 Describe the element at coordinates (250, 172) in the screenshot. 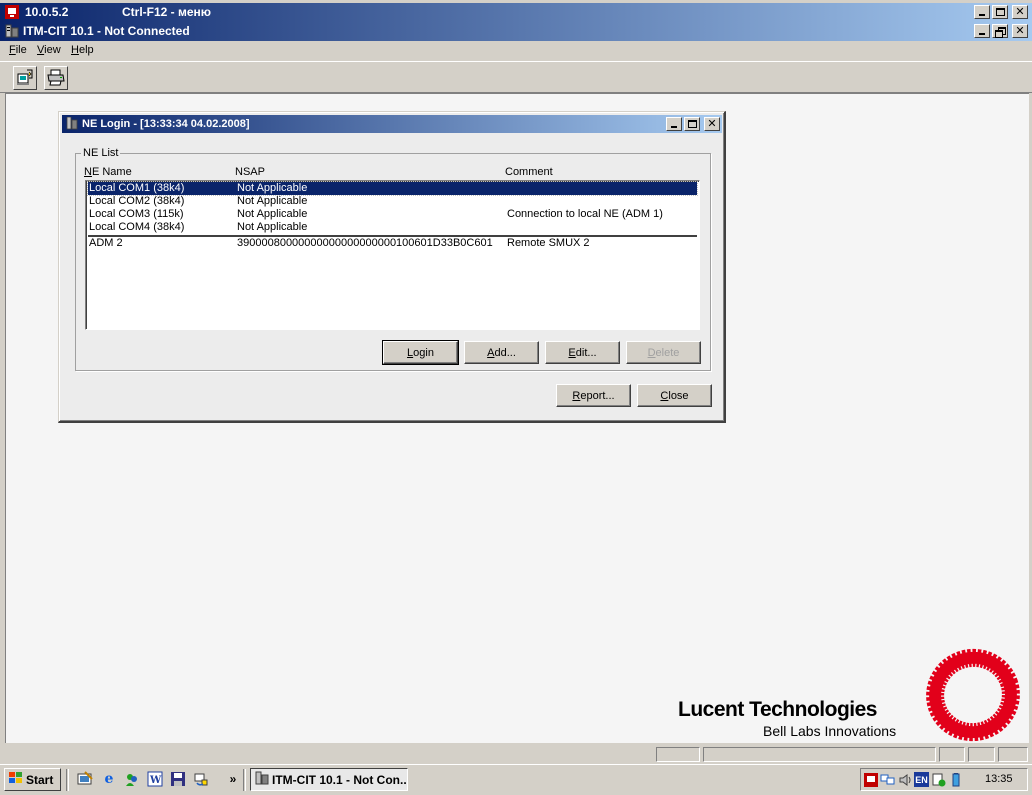

I see `column-header-nsap: NSAP` at that location.